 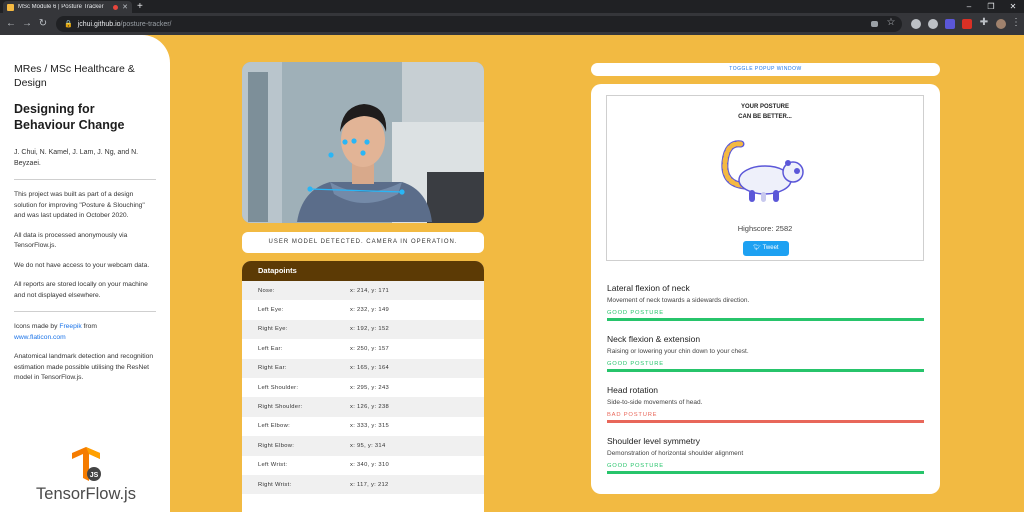 I want to click on icon-credits-prefix: Icons made by, so click(x=37, y=326).